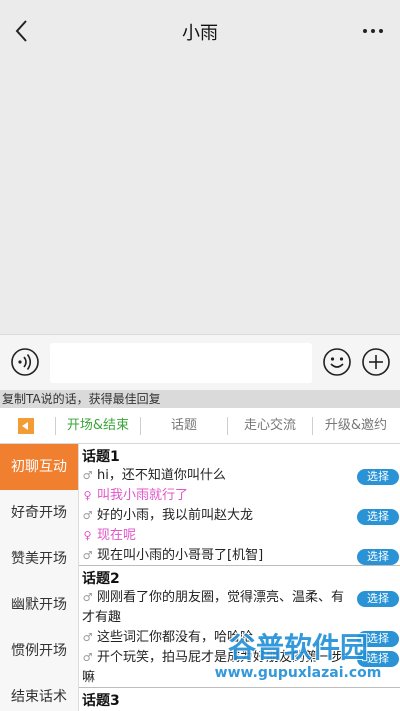  What do you see at coordinates (25, 362) in the screenshot?
I see `voice-icon` at bounding box center [25, 362].